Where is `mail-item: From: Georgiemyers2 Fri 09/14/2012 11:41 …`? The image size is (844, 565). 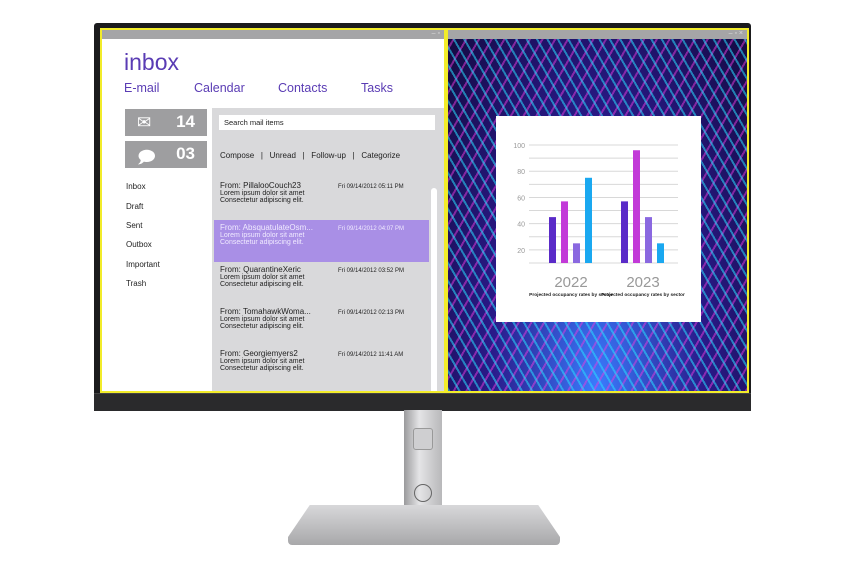 mail-item: From: Georgiemyers2 Fri 09/14/2012 11:41 … is located at coordinates (321, 367).